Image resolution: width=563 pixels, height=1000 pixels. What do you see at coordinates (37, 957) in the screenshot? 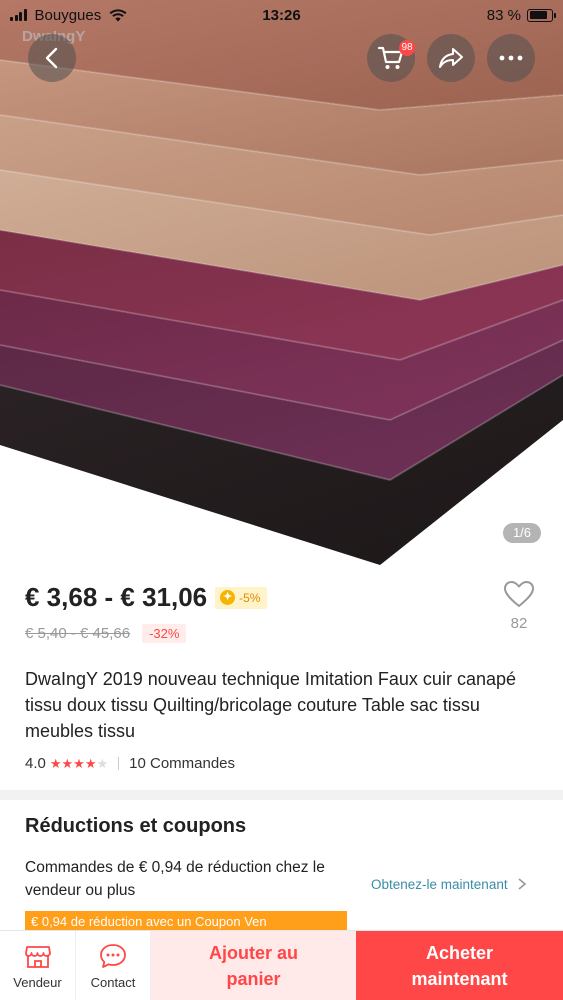
I see `store-icon` at bounding box center [37, 957].